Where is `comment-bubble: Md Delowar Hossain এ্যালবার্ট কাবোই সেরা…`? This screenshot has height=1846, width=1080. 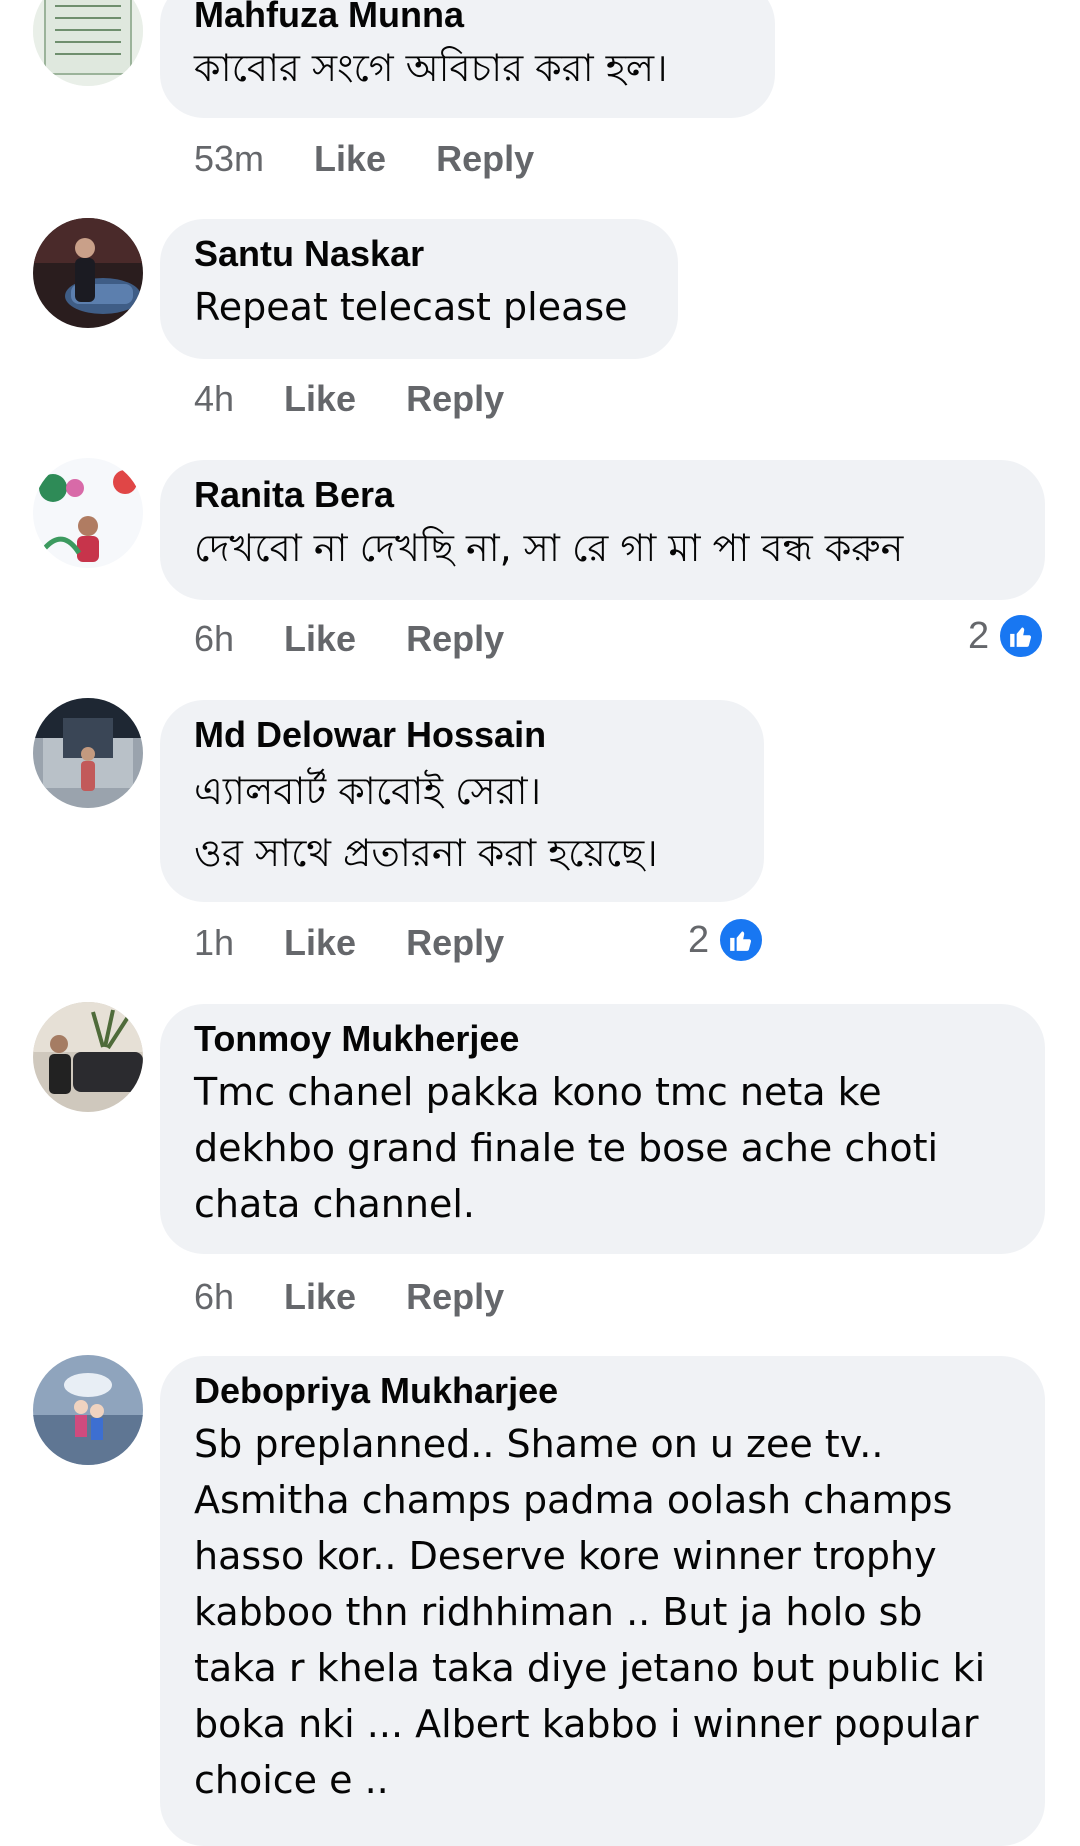 comment-bubble: Md Delowar Hossain এ্যালবার্ট কাবোই সেরা… is located at coordinates (462, 801).